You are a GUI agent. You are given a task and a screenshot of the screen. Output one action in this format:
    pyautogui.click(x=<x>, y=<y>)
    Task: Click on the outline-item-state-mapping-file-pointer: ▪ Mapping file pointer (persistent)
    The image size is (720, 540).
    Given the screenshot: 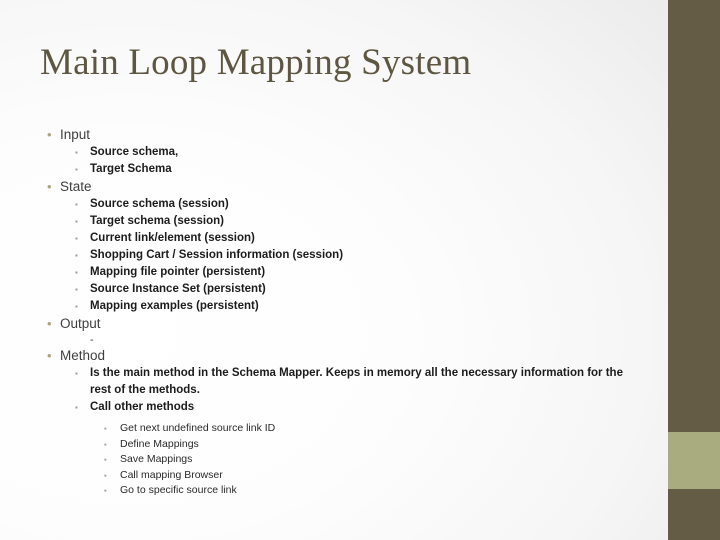 What is the action you would take?
    pyautogui.click(x=340, y=272)
    